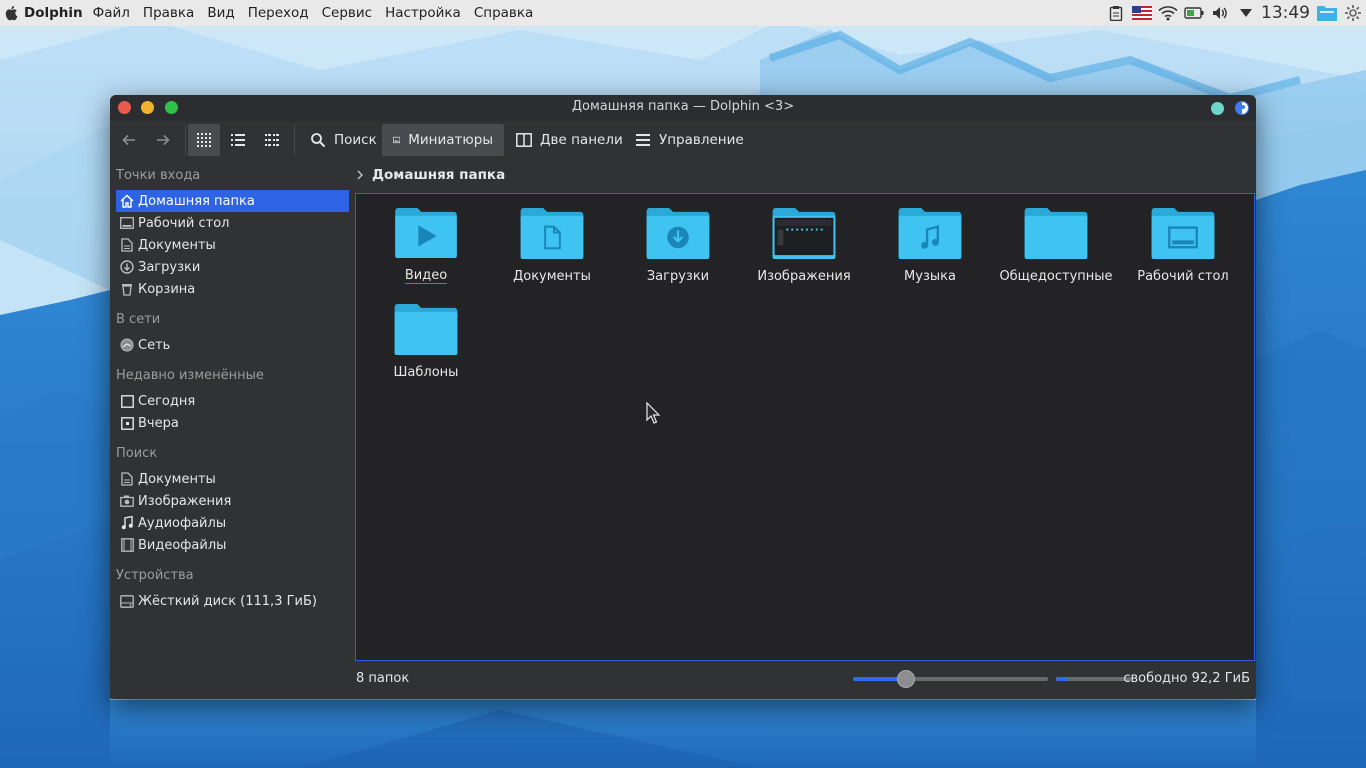  What do you see at coordinates (1183, 239) in the screenshot?
I see `folder-item-desktop: Рабочий стол` at bounding box center [1183, 239].